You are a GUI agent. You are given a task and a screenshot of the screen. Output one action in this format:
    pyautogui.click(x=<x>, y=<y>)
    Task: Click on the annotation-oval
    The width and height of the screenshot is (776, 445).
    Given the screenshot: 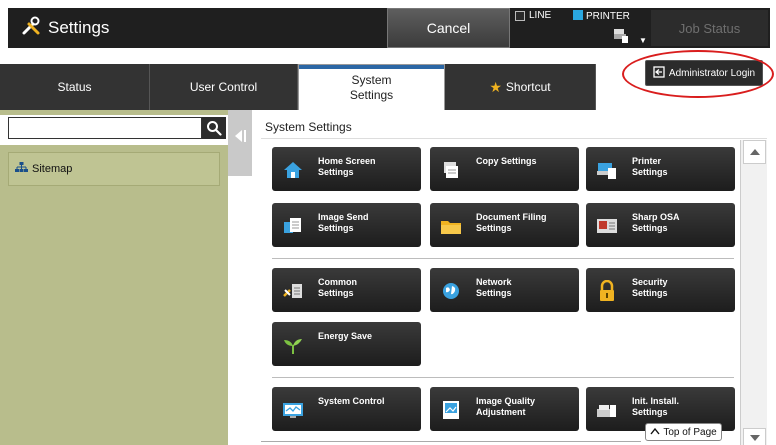 What is the action you would take?
    pyautogui.click(x=698, y=74)
    